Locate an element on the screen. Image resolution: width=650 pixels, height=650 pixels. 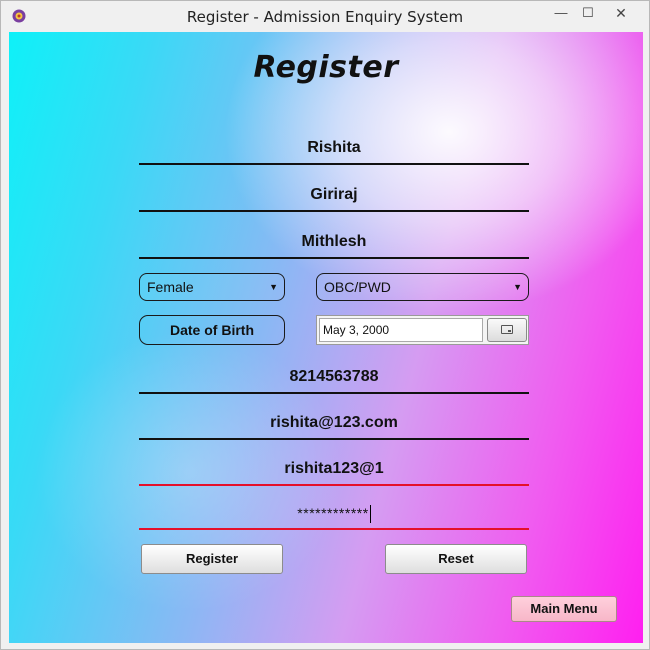
page-title: Register is located at coordinates (326, 67).